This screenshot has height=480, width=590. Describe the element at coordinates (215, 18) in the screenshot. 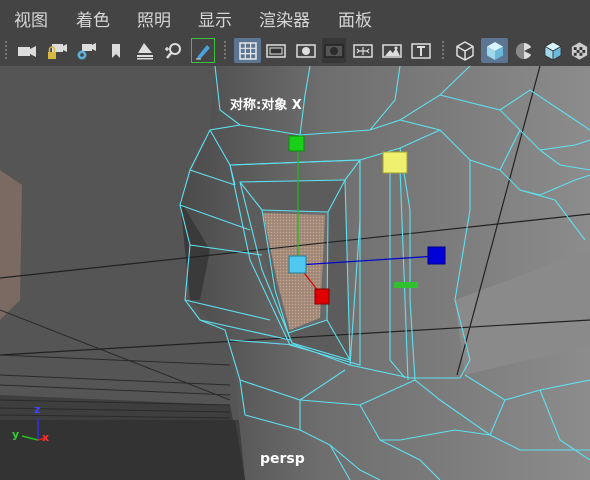

I see `menu-show: 显示` at that location.